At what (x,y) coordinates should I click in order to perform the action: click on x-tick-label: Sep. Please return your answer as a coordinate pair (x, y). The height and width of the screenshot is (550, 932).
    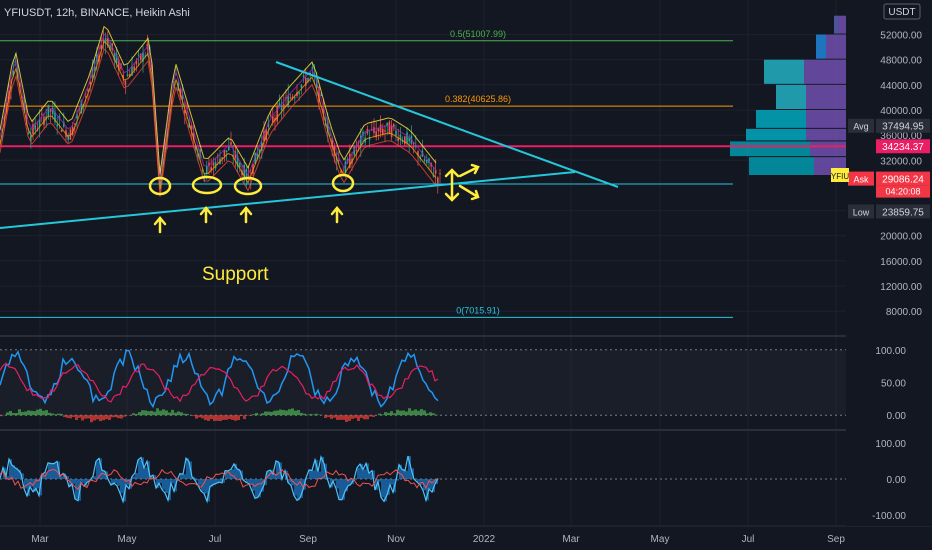
    Looking at the image, I should click on (308, 539).